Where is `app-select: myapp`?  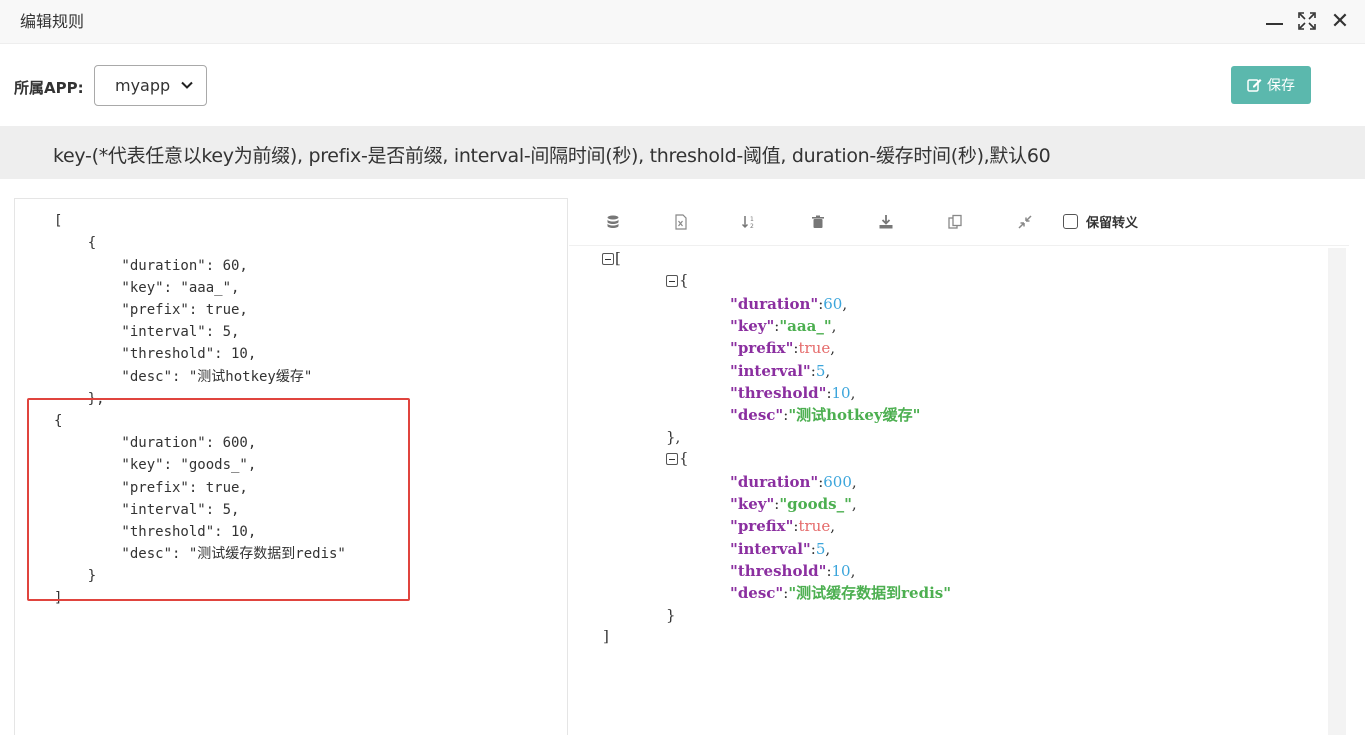 app-select: myapp is located at coordinates (150, 85).